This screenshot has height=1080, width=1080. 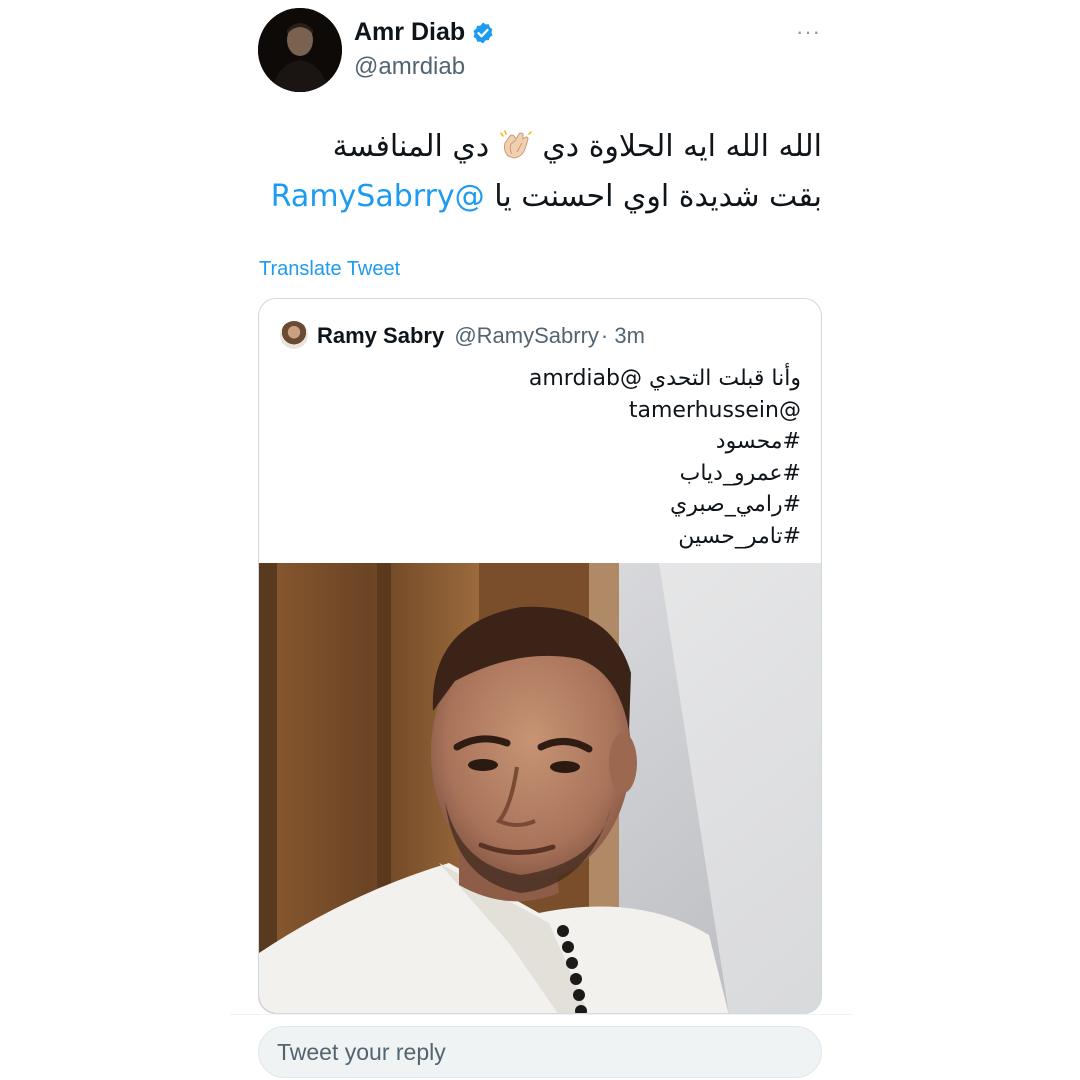 What do you see at coordinates (551, 442) in the screenshot?
I see `quoted-hashtag: #محسود` at bounding box center [551, 442].